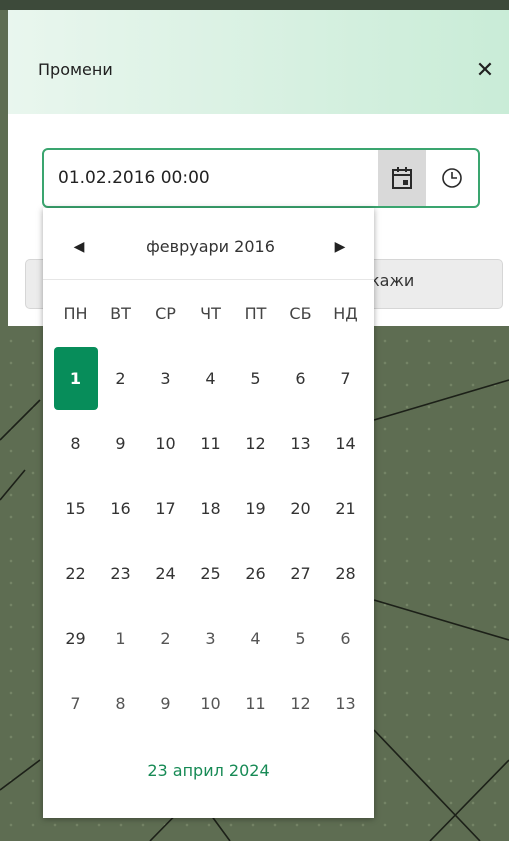 The image size is (509, 841). I want to click on calendar-day: 20, so click(300, 508).